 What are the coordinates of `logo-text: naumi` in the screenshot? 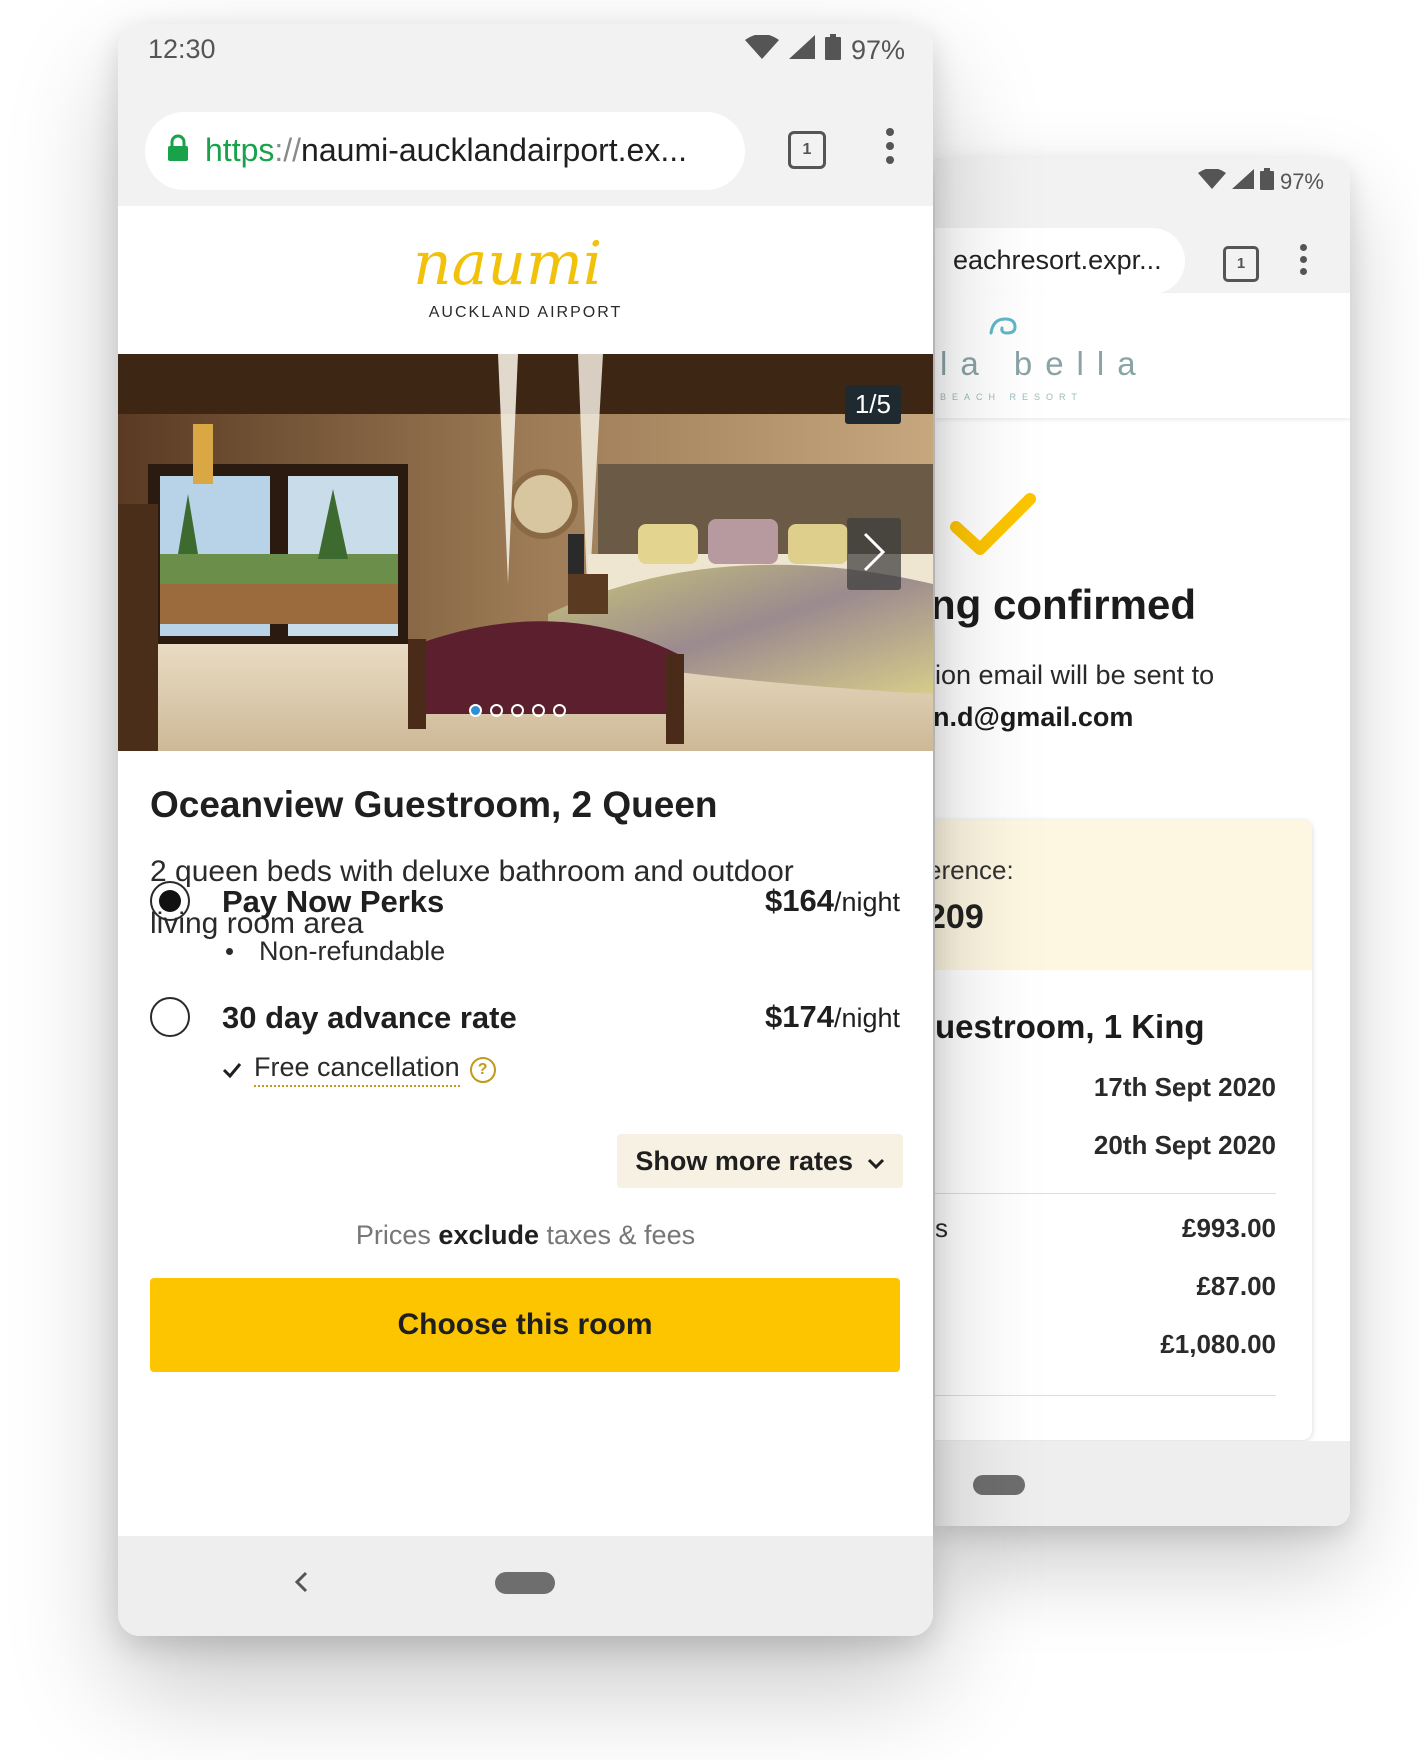 It's located at (507, 267).